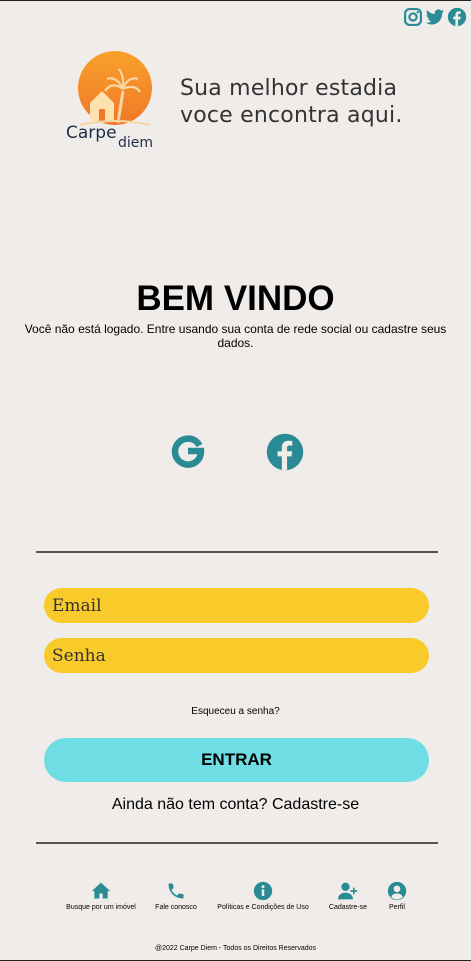 The image size is (471, 961). Describe the element at coordinates (236, 760) in the screenshot. I see `login-button: ENTRAR` at that location.